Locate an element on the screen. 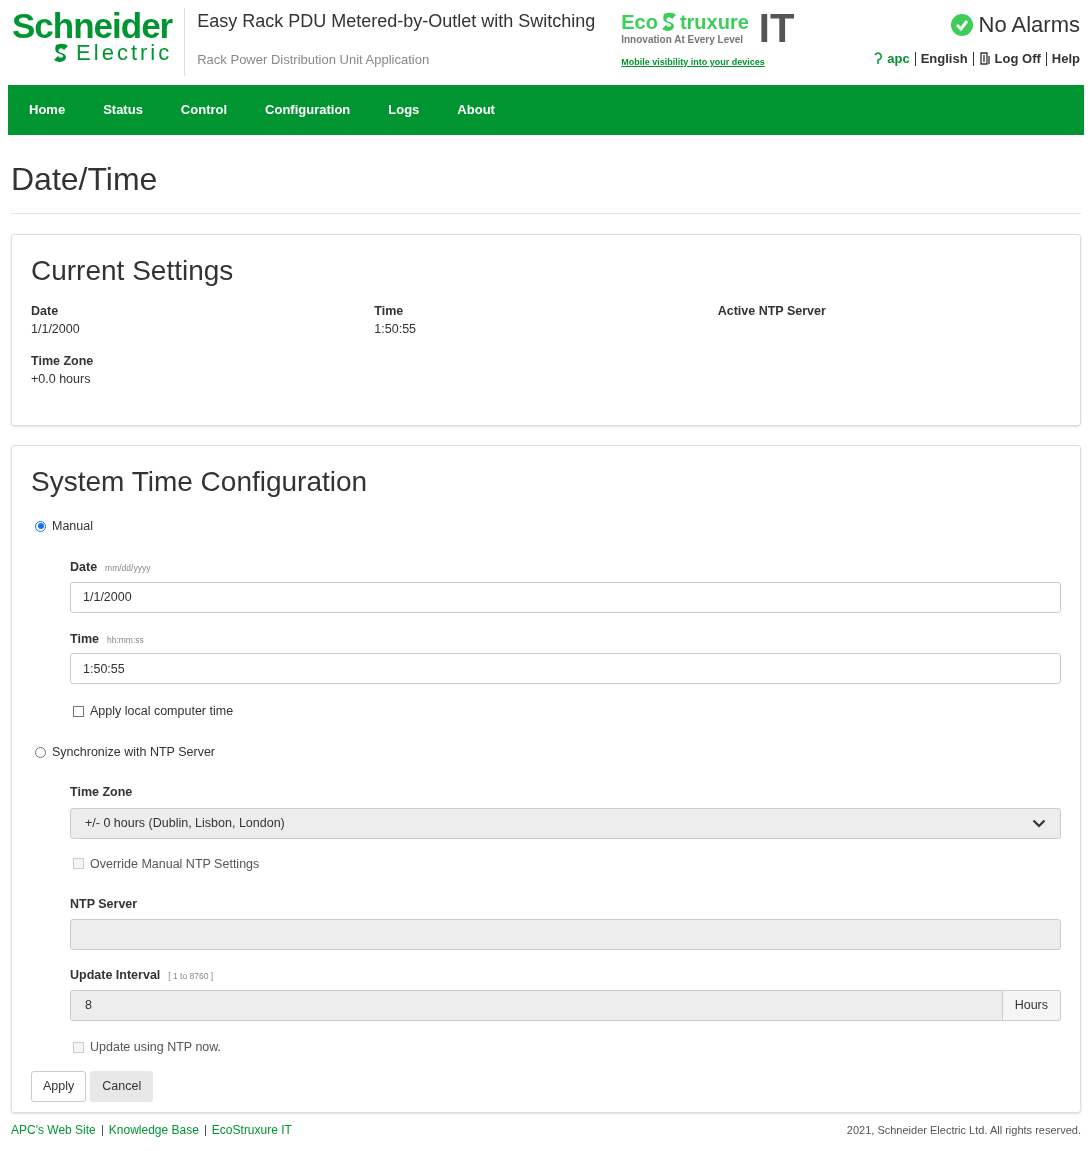 The image size is (1092, 1151). apply-button: Apply is located at coordinates (59, 1086).